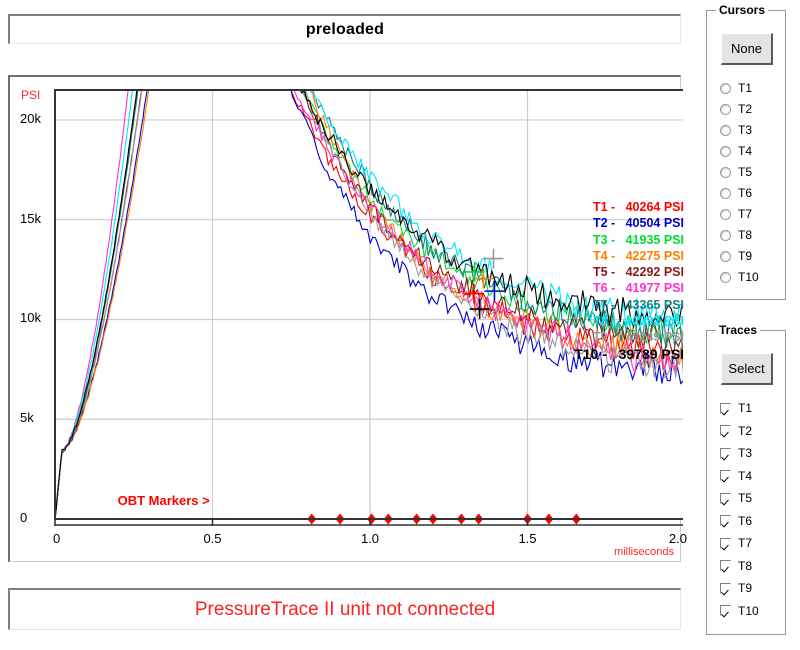 This screenshot has width=800, height=650. I want to click on cursor-radio-t3: T3, so click(736, 130).